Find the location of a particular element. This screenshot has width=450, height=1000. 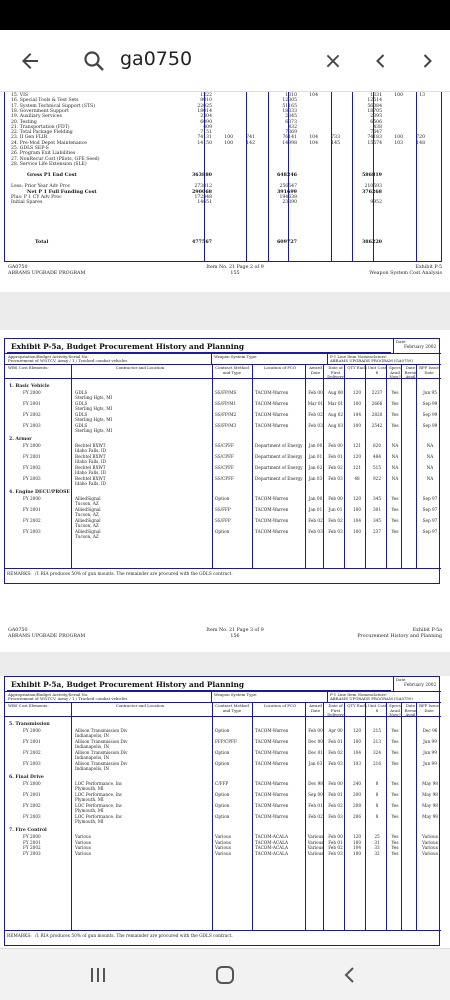

rfp-issue-date: Sep 97 is located at coordinates (430, 520).